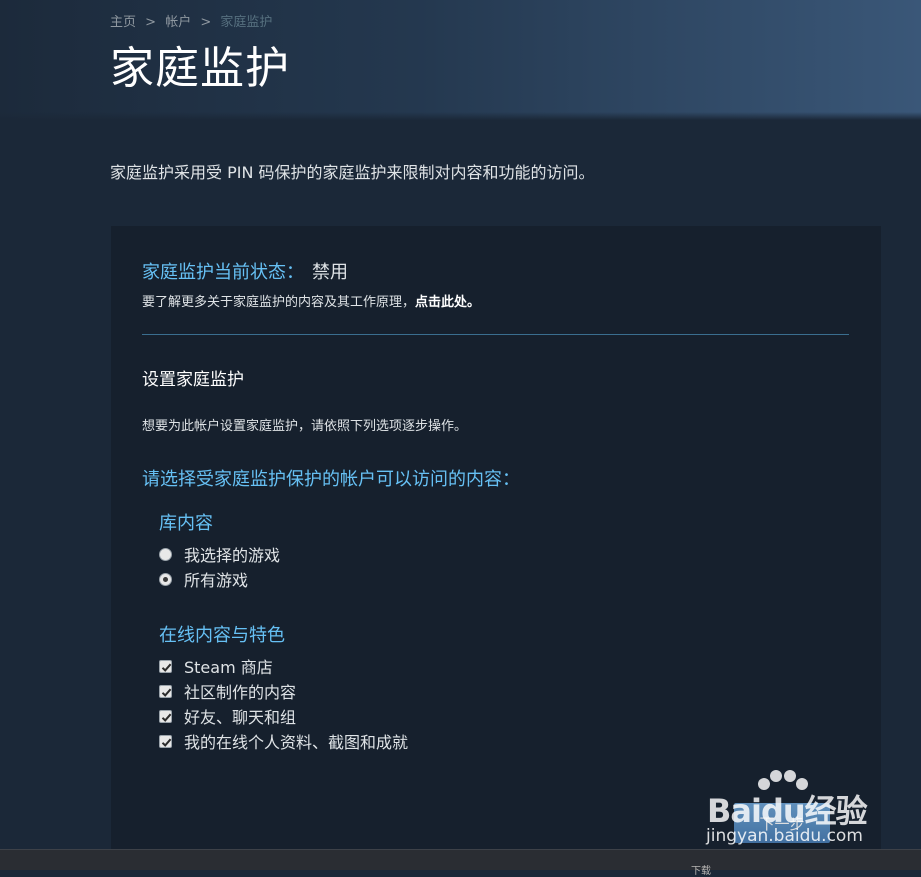 The image size is (921, 877). I want to click on checkbox-profile-screenshots, so click(165, 741).